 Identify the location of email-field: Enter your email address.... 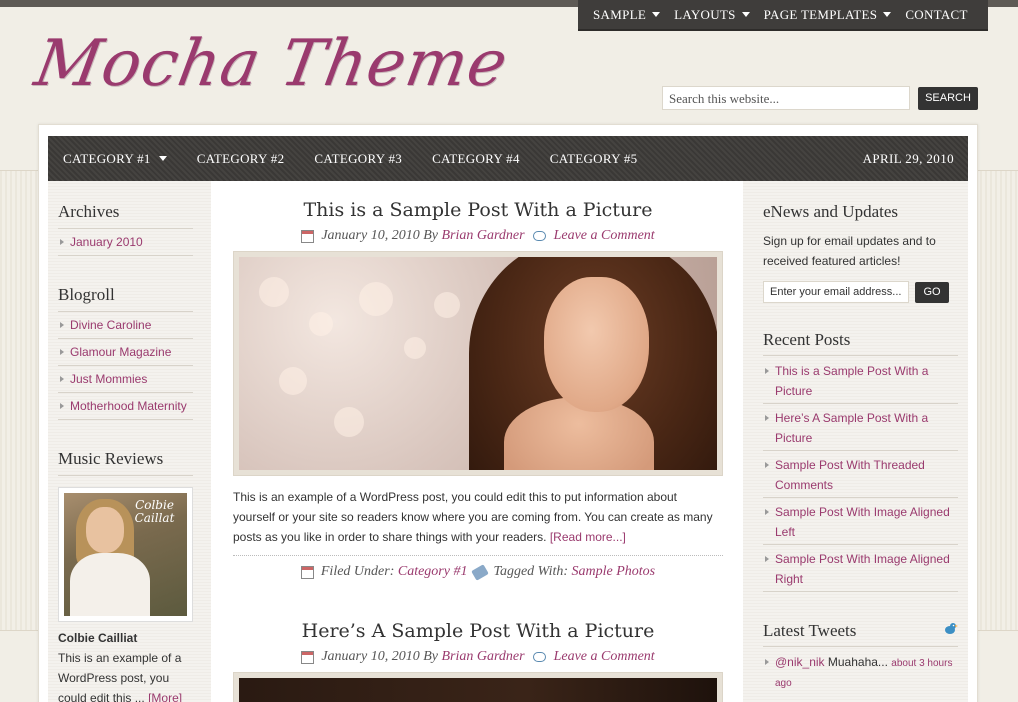
(836, 292).